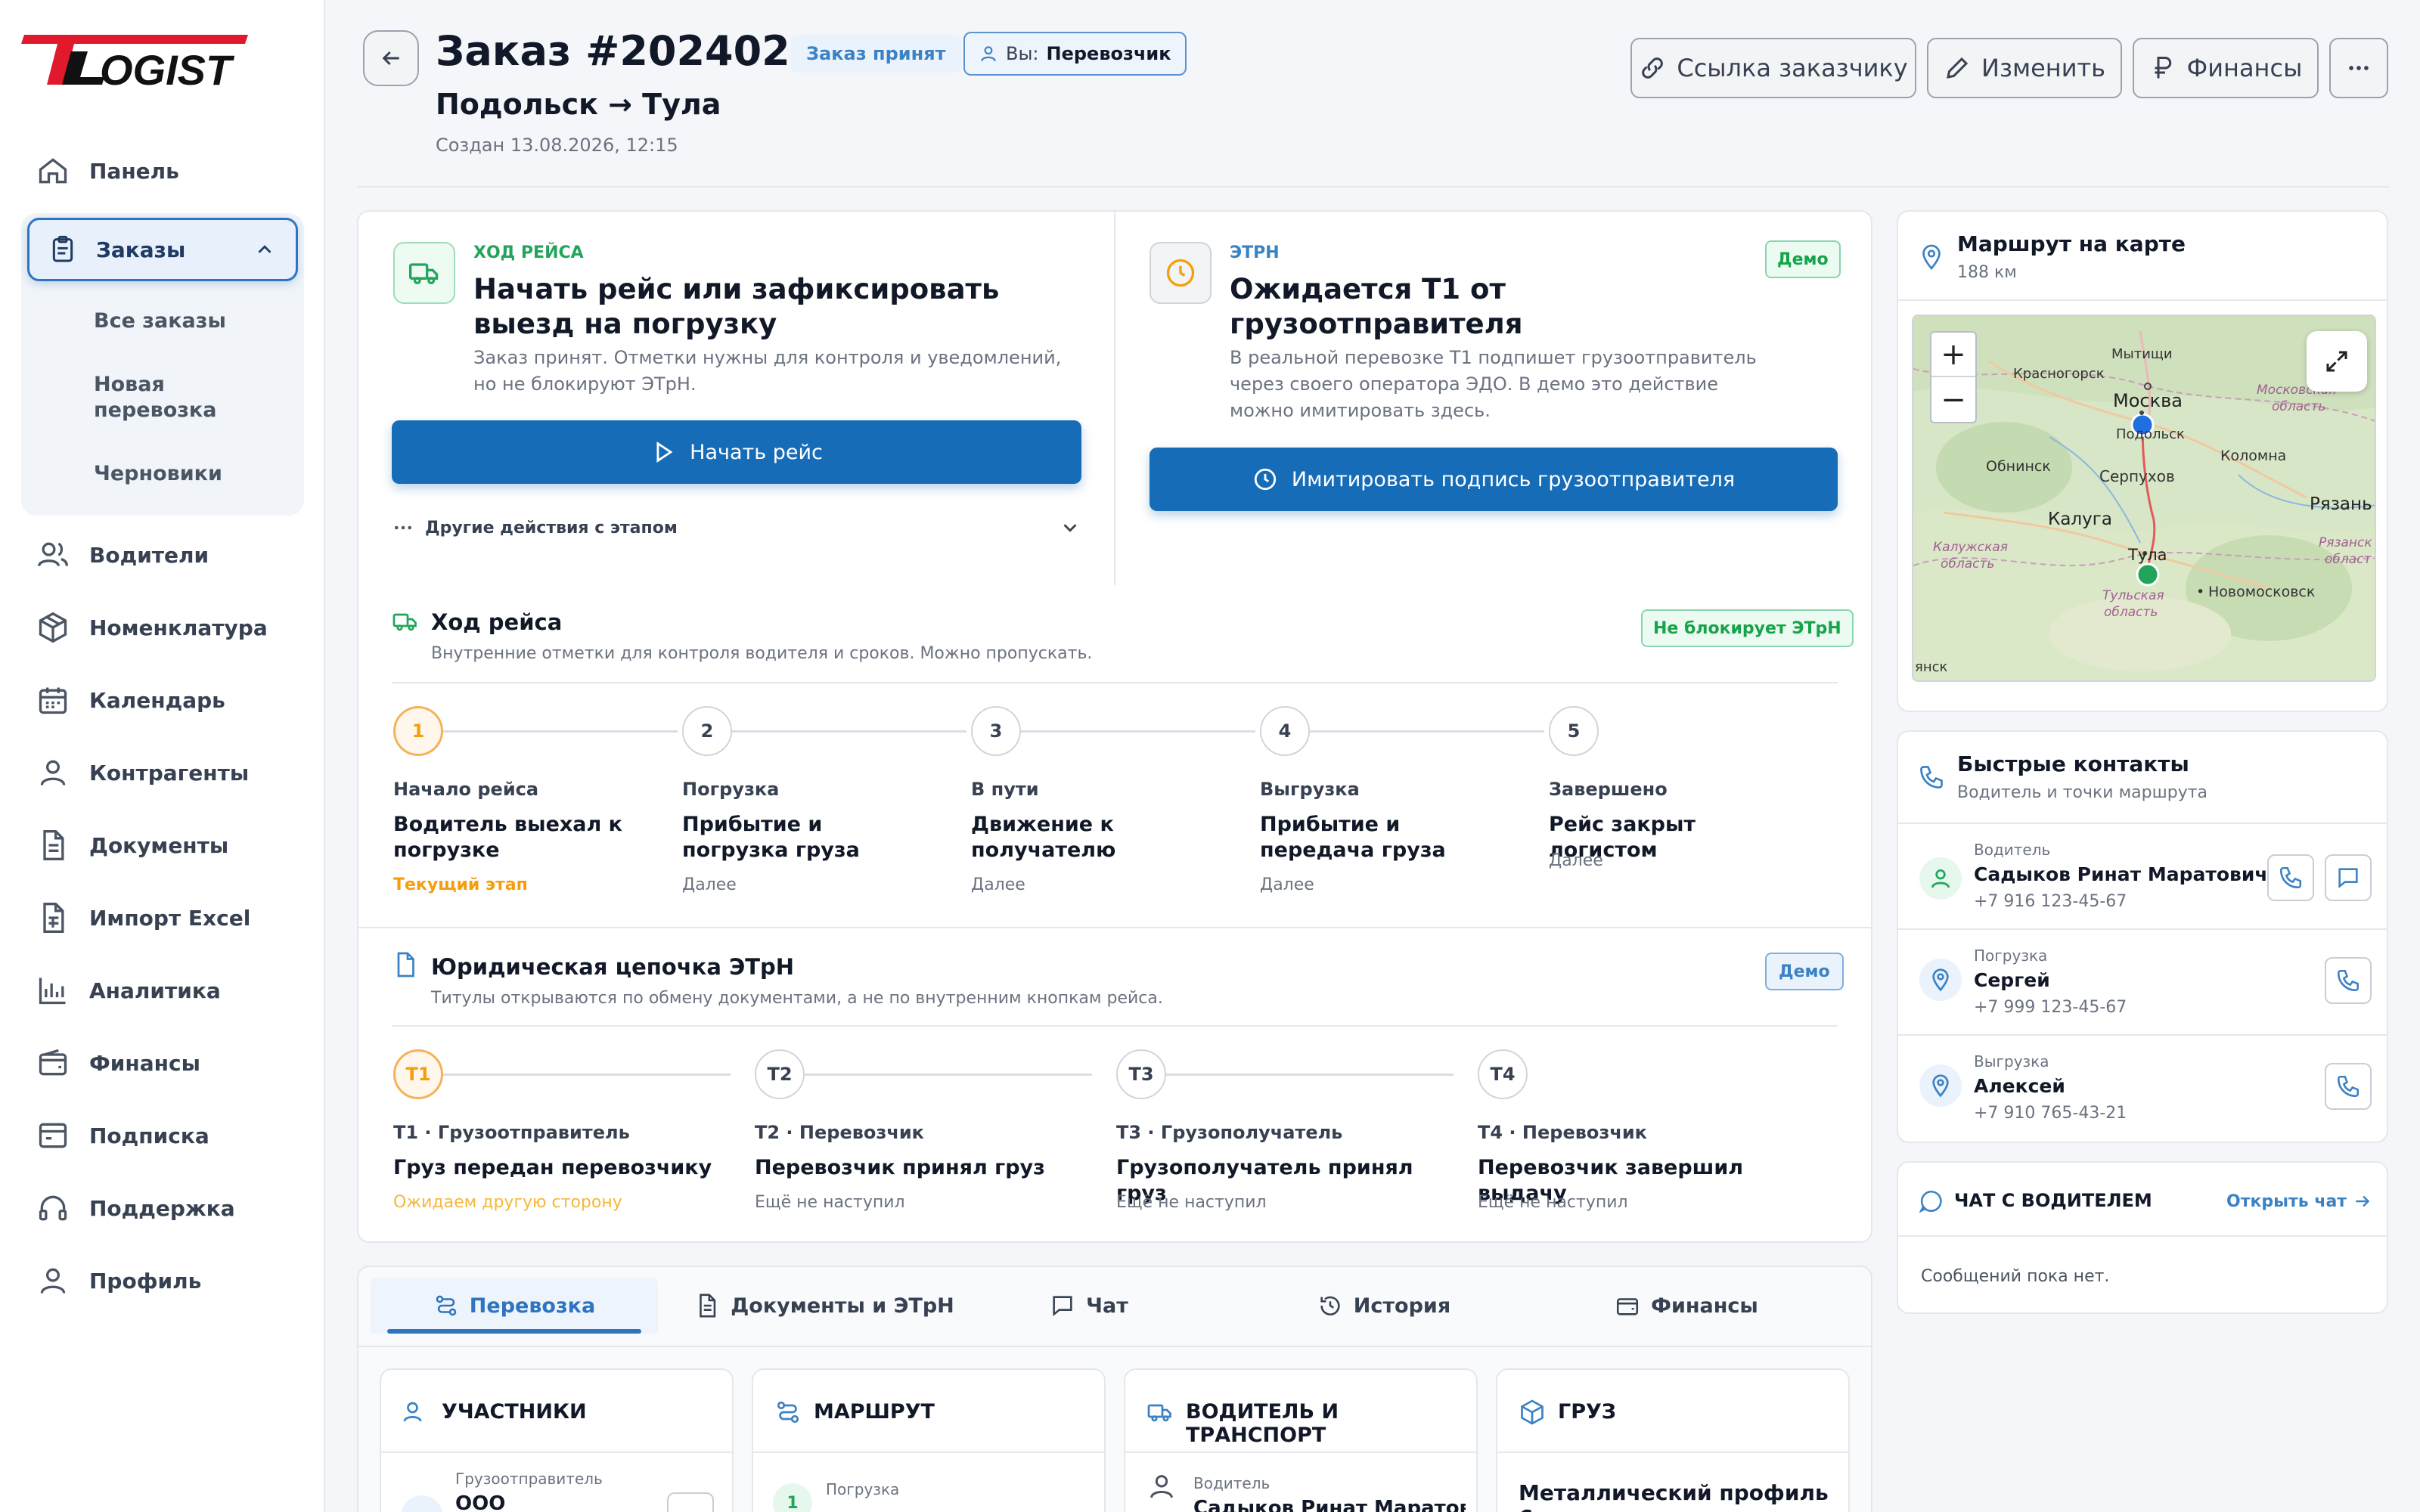 The image size is (2420, 1512). What do you see at coordinates (391, 58) in the screenshot?
I see `back-button` at bounding box center [391, 58].